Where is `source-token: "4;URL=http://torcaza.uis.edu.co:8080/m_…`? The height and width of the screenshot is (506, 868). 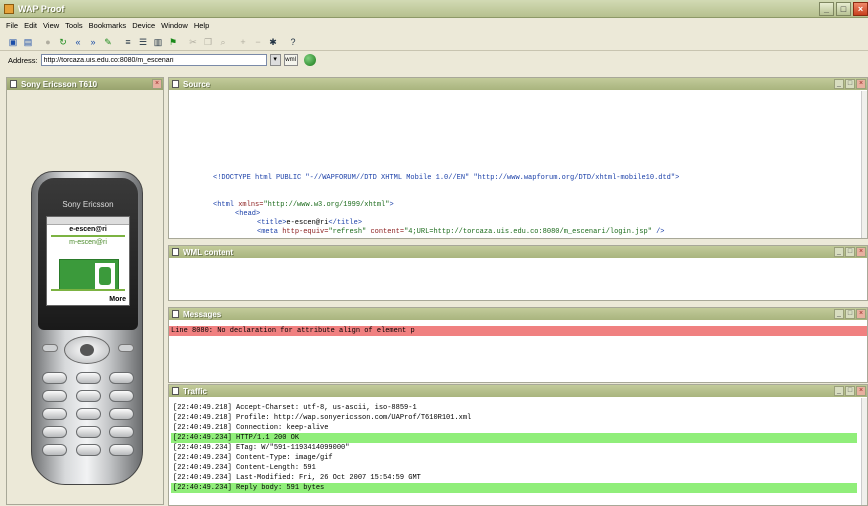
source-token: "4;URL=http://torcaza.uis.edu.co:8080/m_… is located at coordinates (528, 232).